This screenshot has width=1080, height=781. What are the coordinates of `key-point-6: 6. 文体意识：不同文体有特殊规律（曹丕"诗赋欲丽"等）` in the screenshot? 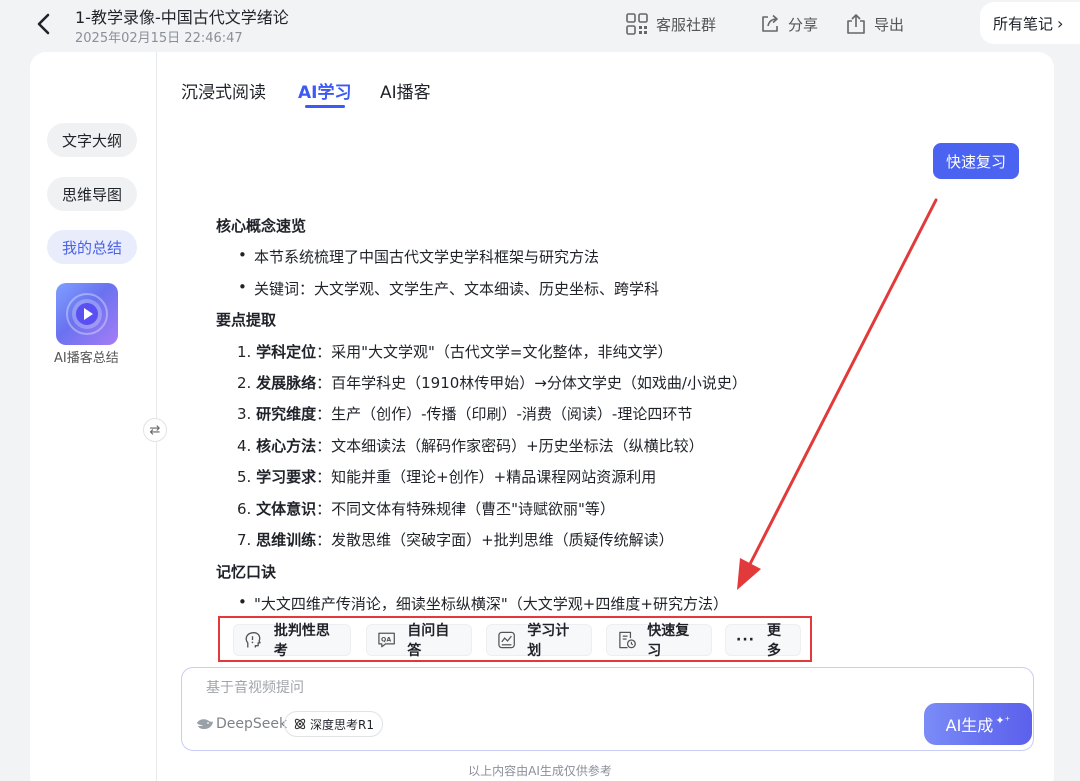 It's located at (426, 508).